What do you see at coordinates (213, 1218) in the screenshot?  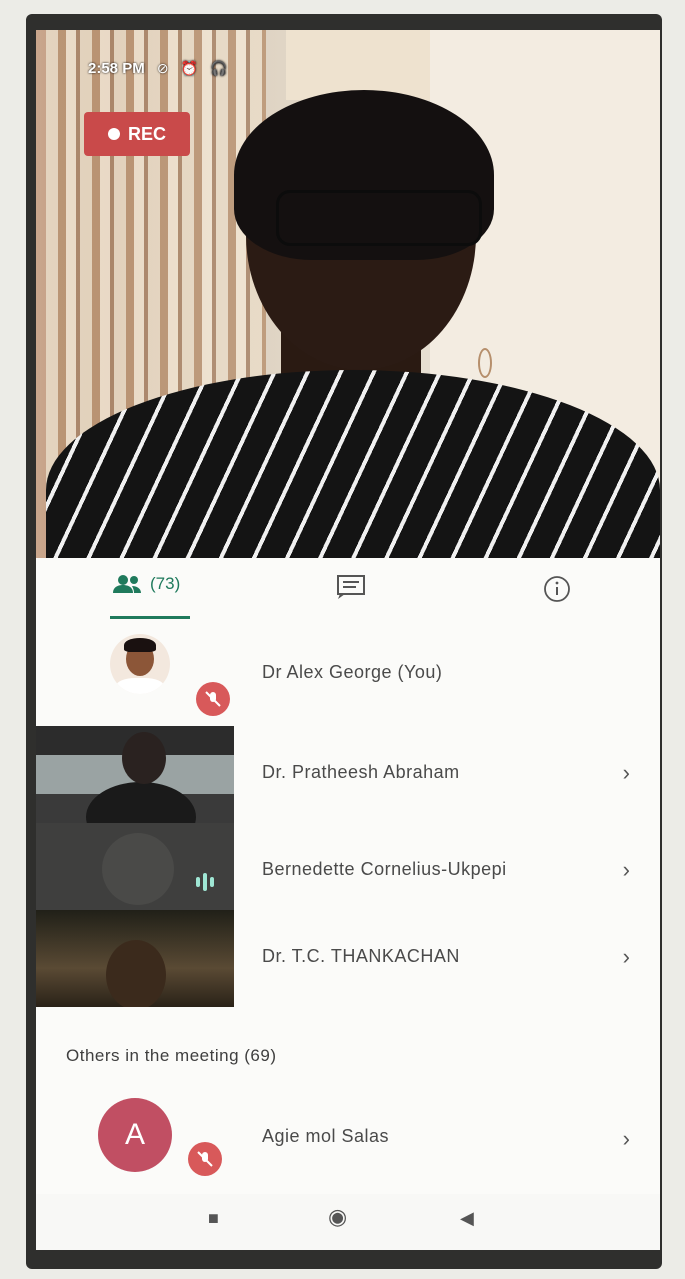 I see `recents-icon: ■` at bounding box center [213, 1218].